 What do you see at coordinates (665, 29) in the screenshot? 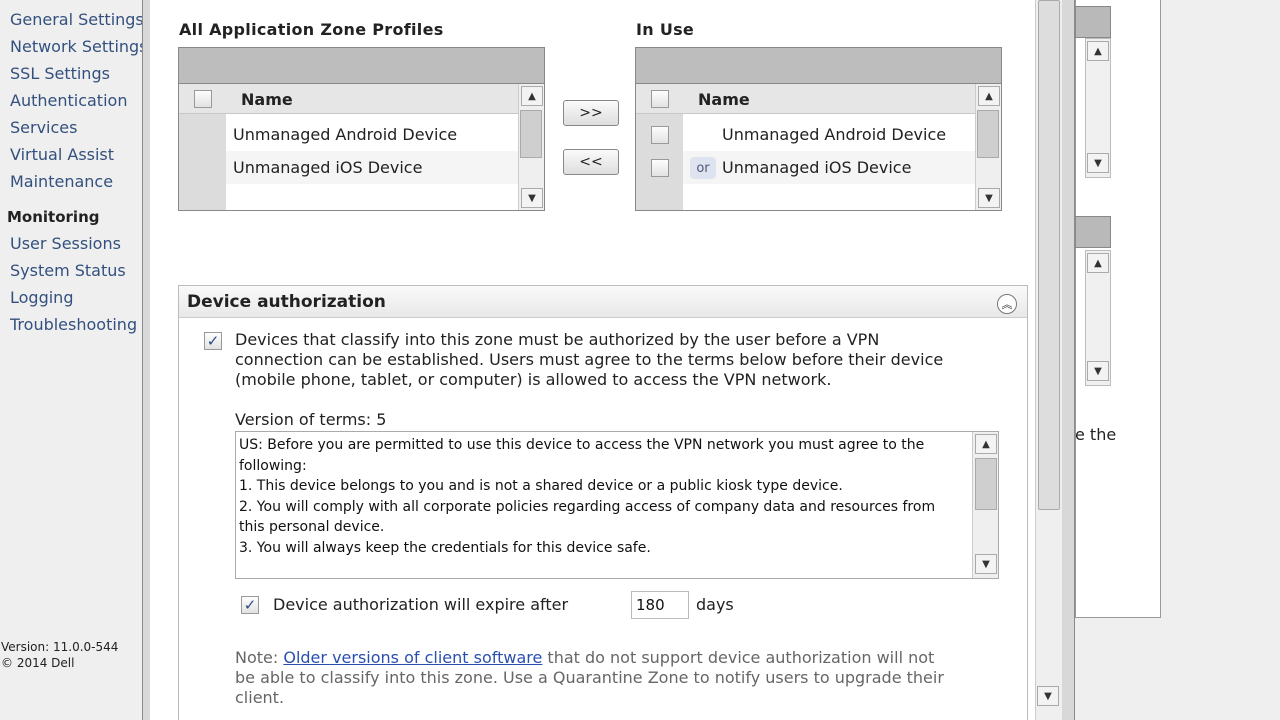
I see `in-use-label: In Use` at bounding box center [665, 29].